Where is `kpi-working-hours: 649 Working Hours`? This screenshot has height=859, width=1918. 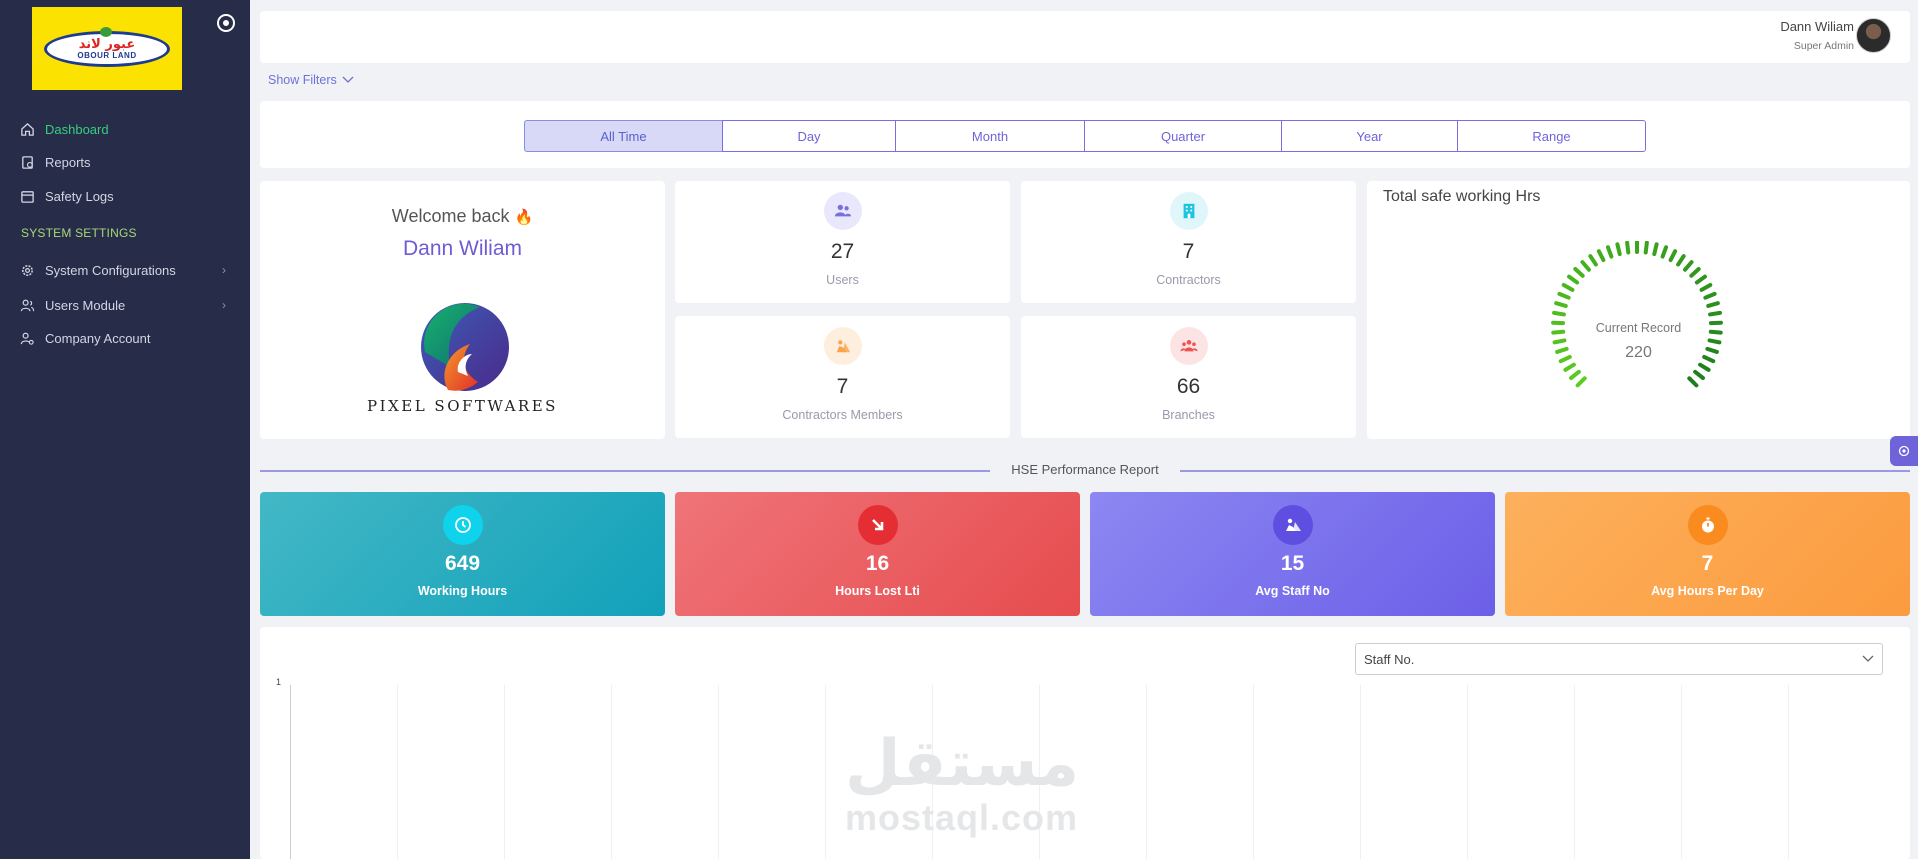 kpi-working-hours: 649 Working Hours is located at coordinates (462, 554).